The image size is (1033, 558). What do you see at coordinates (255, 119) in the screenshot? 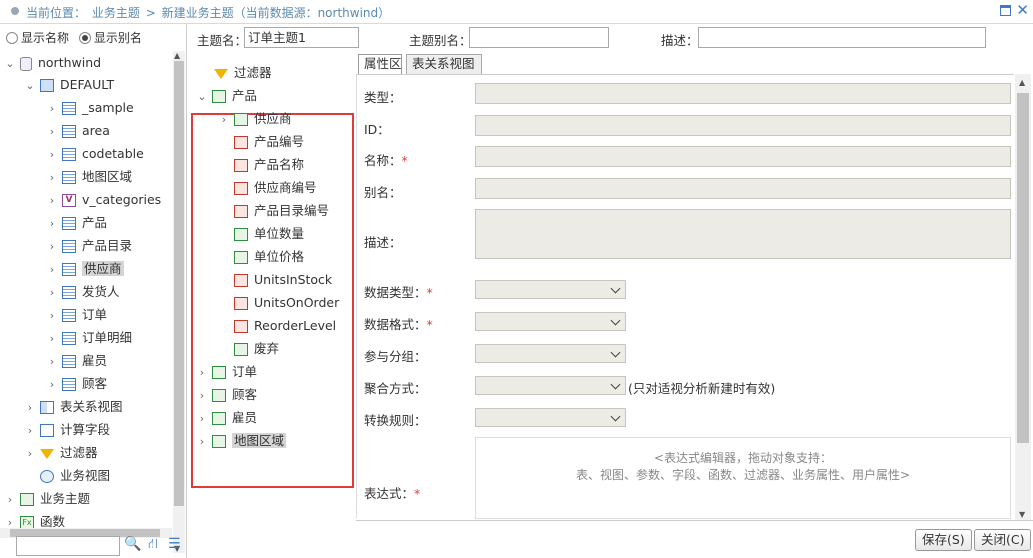
I see `topic-node-child: › 供应商` at bounding box center [255, 119].